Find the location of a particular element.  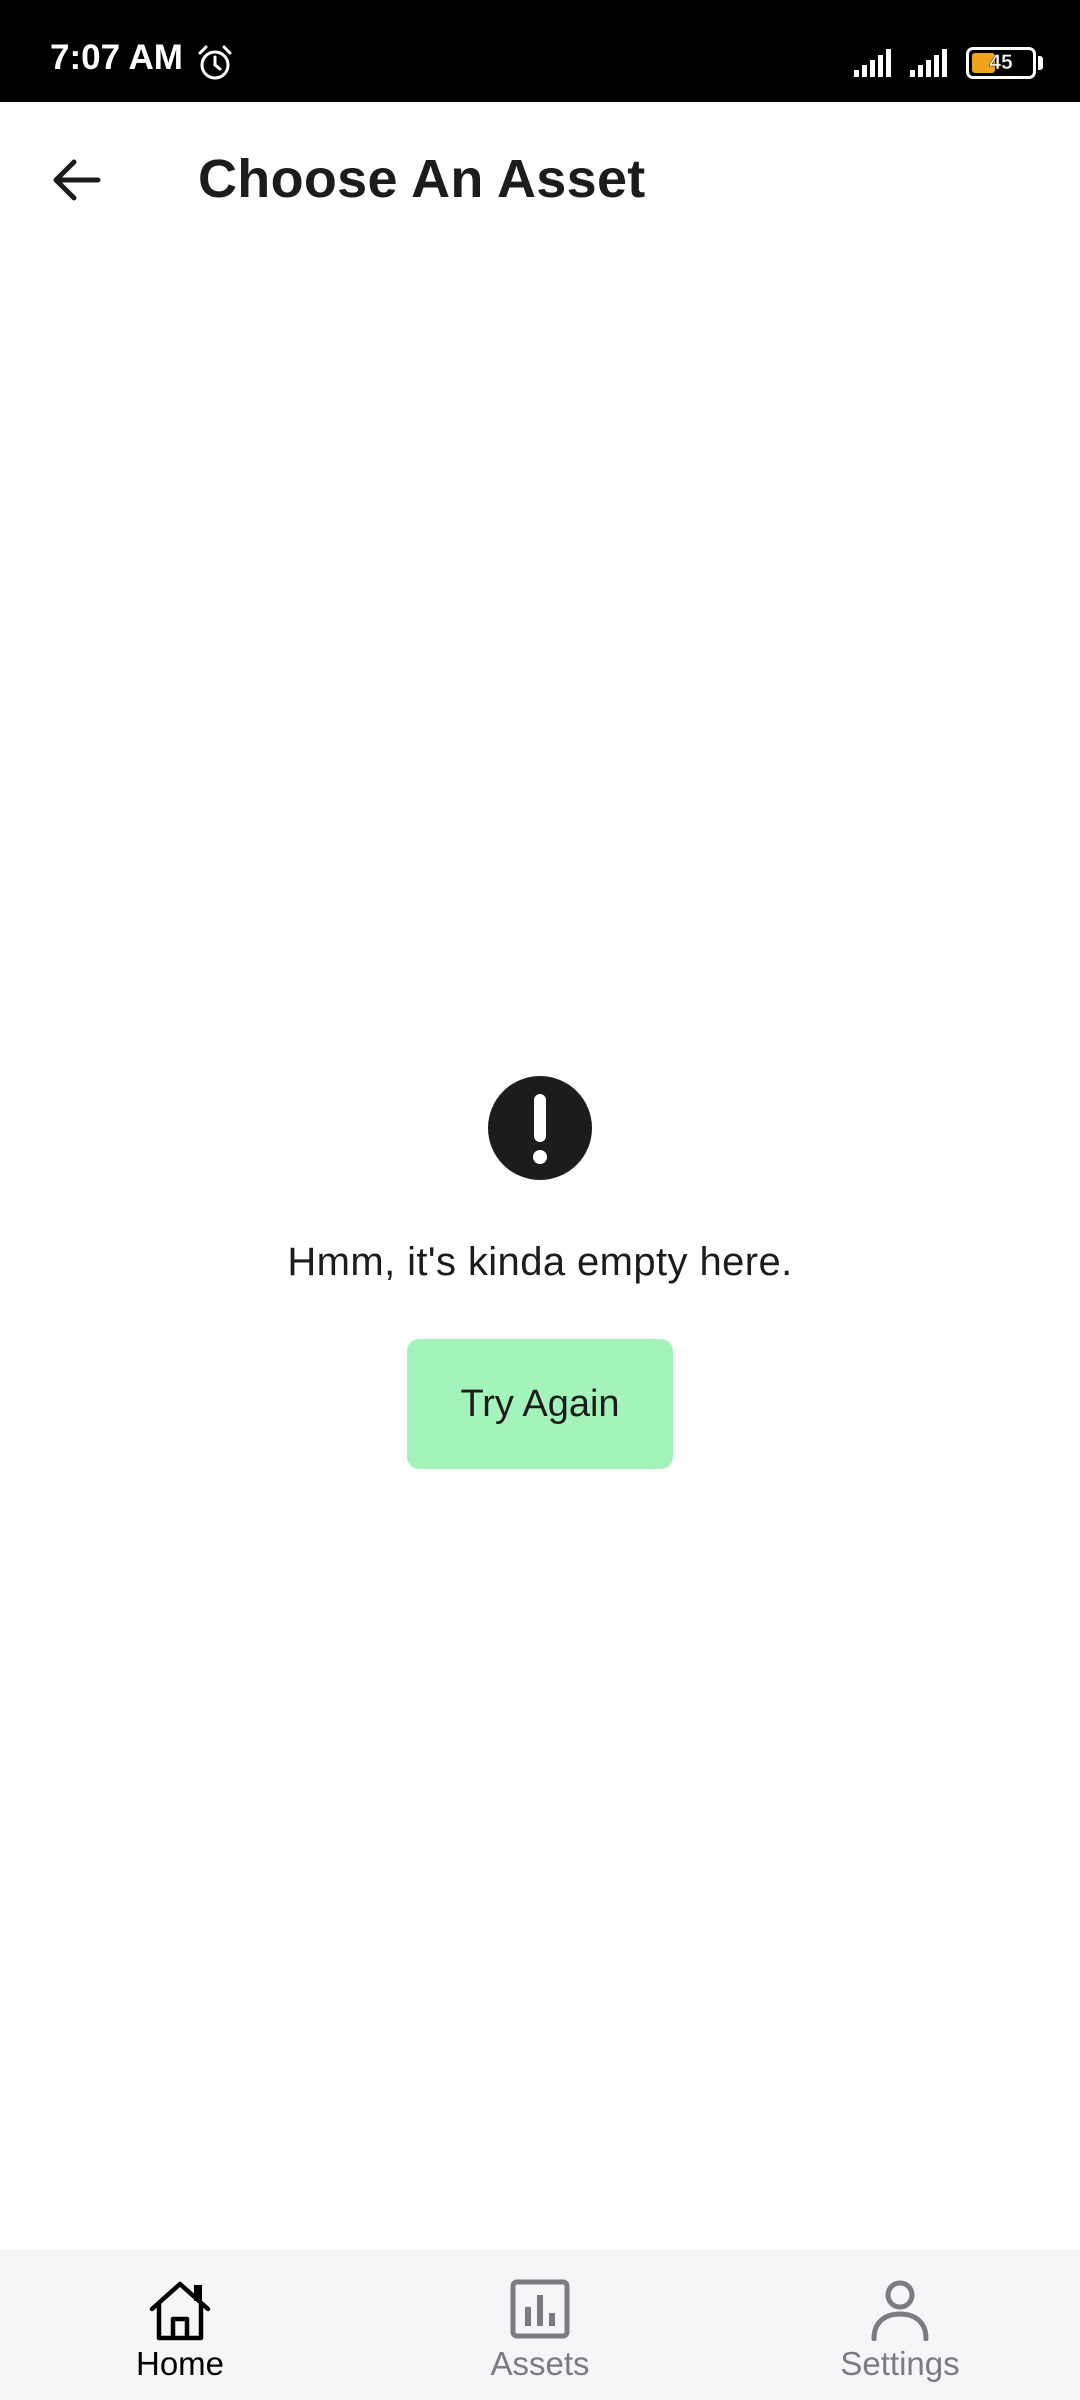

nav-label-assets: Assets is located at coordinates (540, 2363).